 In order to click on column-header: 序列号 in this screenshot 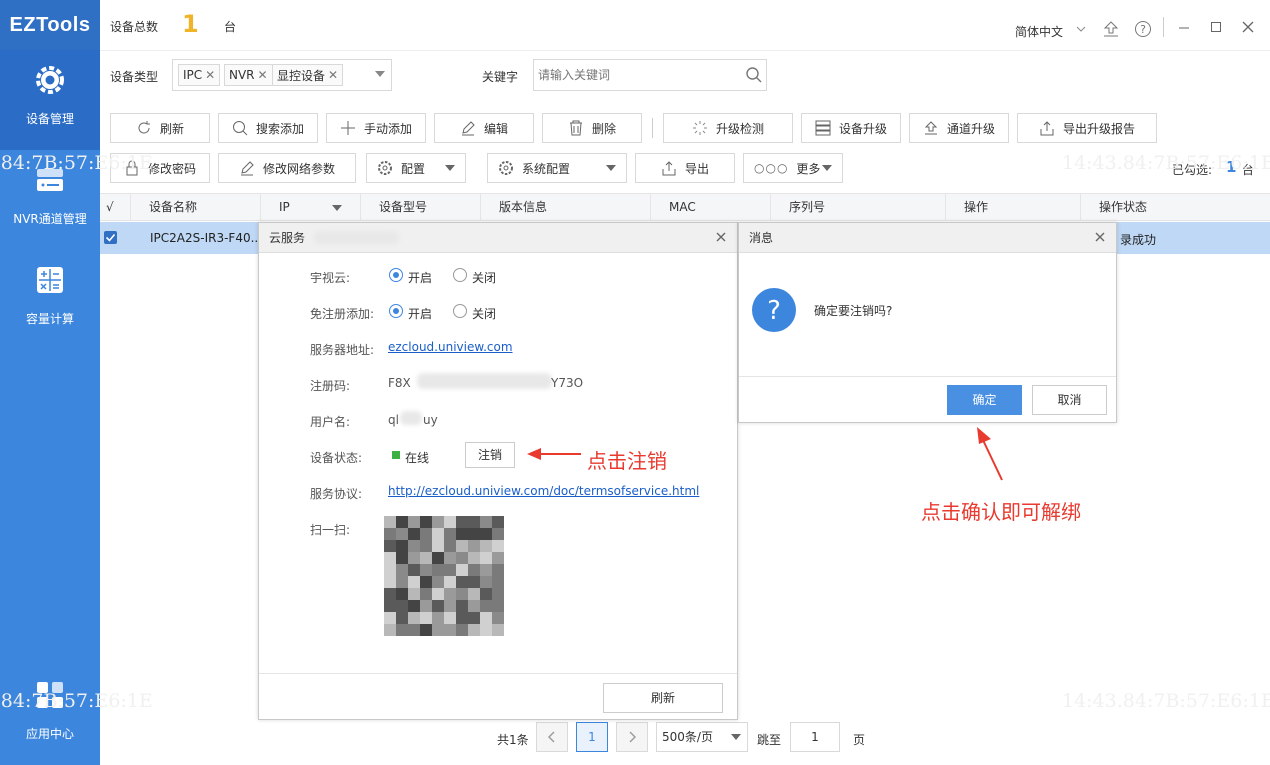, I will do `click(857, 207)`.